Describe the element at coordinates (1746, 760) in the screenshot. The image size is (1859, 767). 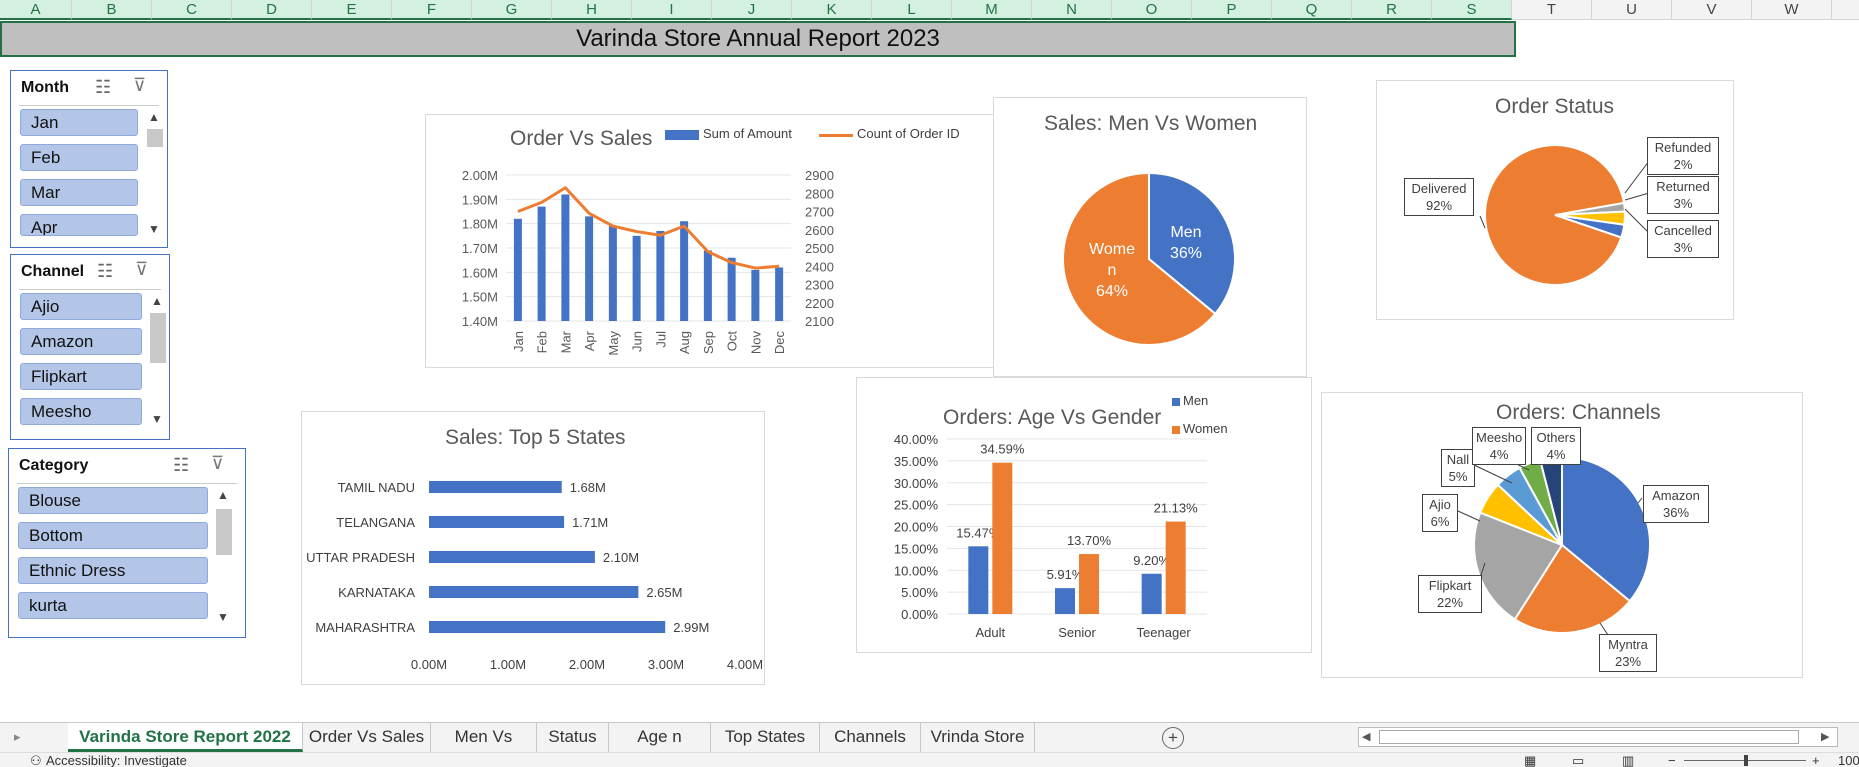
I see `zoom-slider-thumb` at that location.